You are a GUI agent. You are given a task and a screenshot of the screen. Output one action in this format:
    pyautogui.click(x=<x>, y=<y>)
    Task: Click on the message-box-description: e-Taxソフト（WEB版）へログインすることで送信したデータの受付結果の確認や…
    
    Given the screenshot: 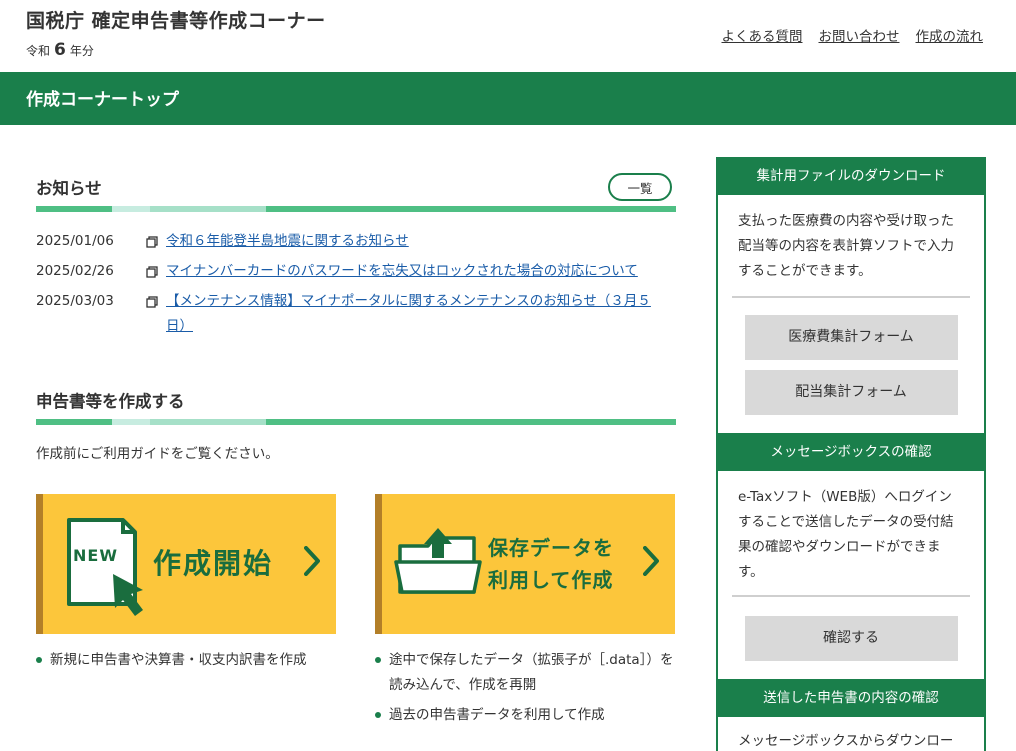 What is the action you would take?
    pyautogui.click(x=846, y=534)
    